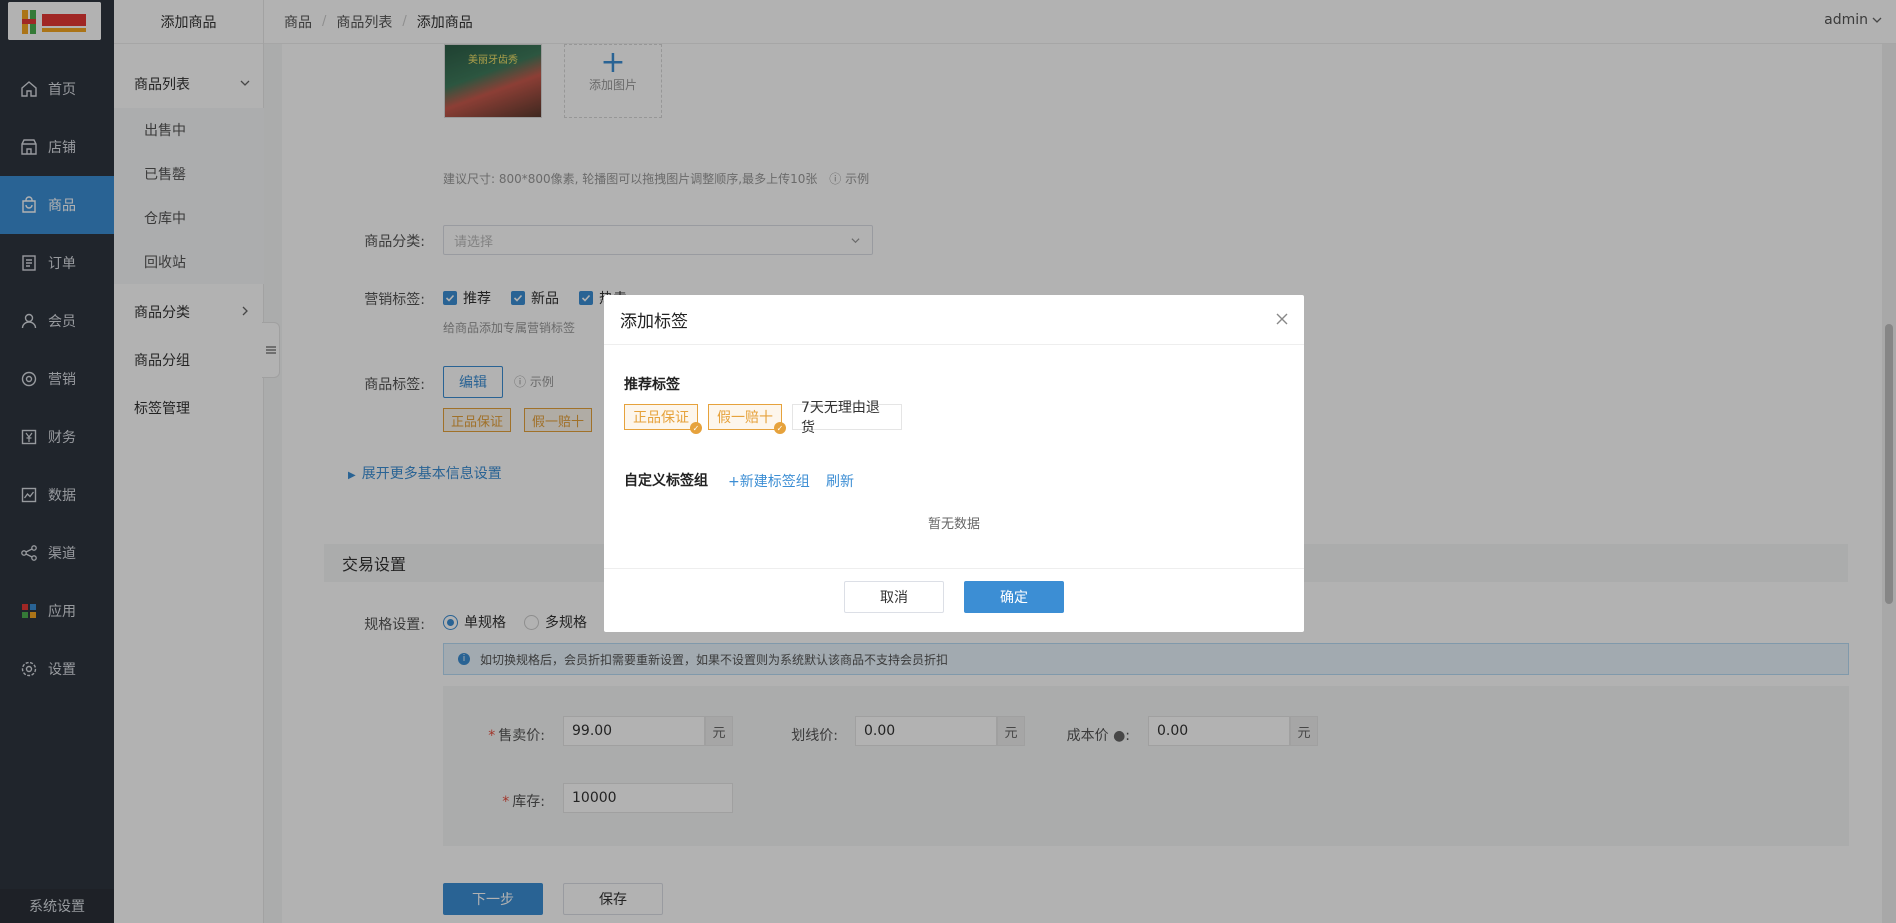  What do you see at coordinates (840, 418) in the screenshot?
I see `tag-label: 7天无理由退货` at bounding box center [840, 418].